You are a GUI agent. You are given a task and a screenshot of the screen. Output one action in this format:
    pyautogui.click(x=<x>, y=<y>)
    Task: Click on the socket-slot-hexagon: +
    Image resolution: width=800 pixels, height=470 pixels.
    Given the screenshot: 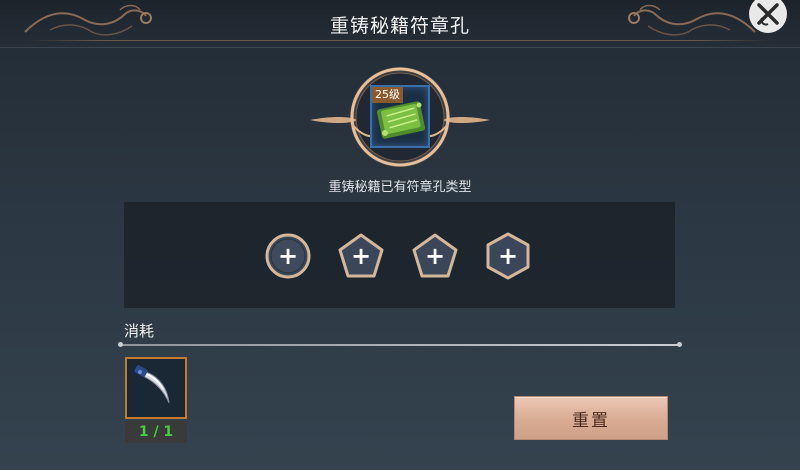 What is the action you would take?
    pyautogui.click(x=508, y=256)
    